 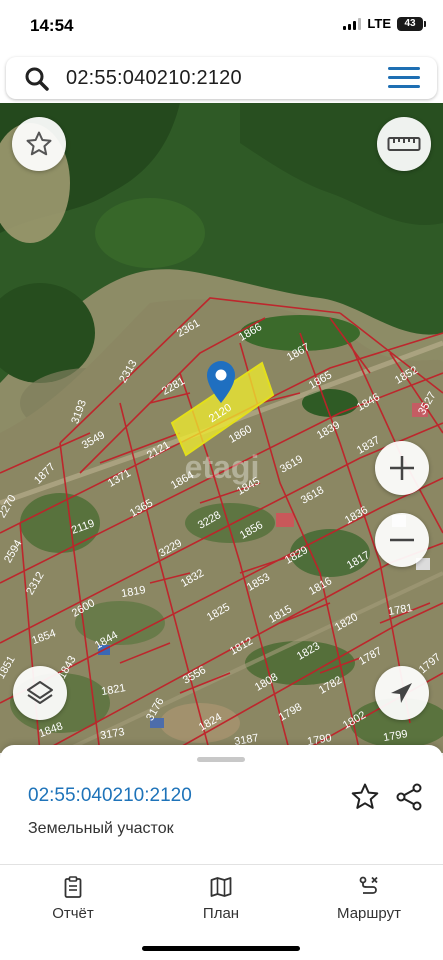 I want to click on status-time: 14:54, so click(x=52, y=25).